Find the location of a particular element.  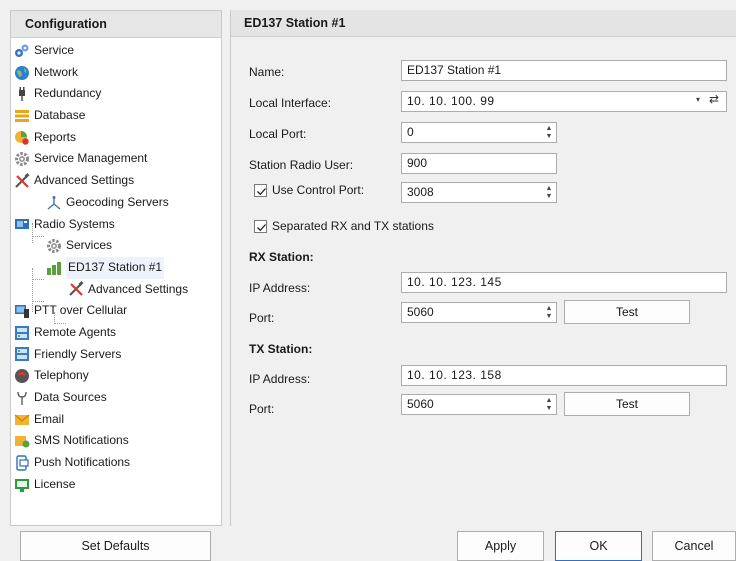

tree-item-label: SMS Notifications is located at coordinates (81, 440).